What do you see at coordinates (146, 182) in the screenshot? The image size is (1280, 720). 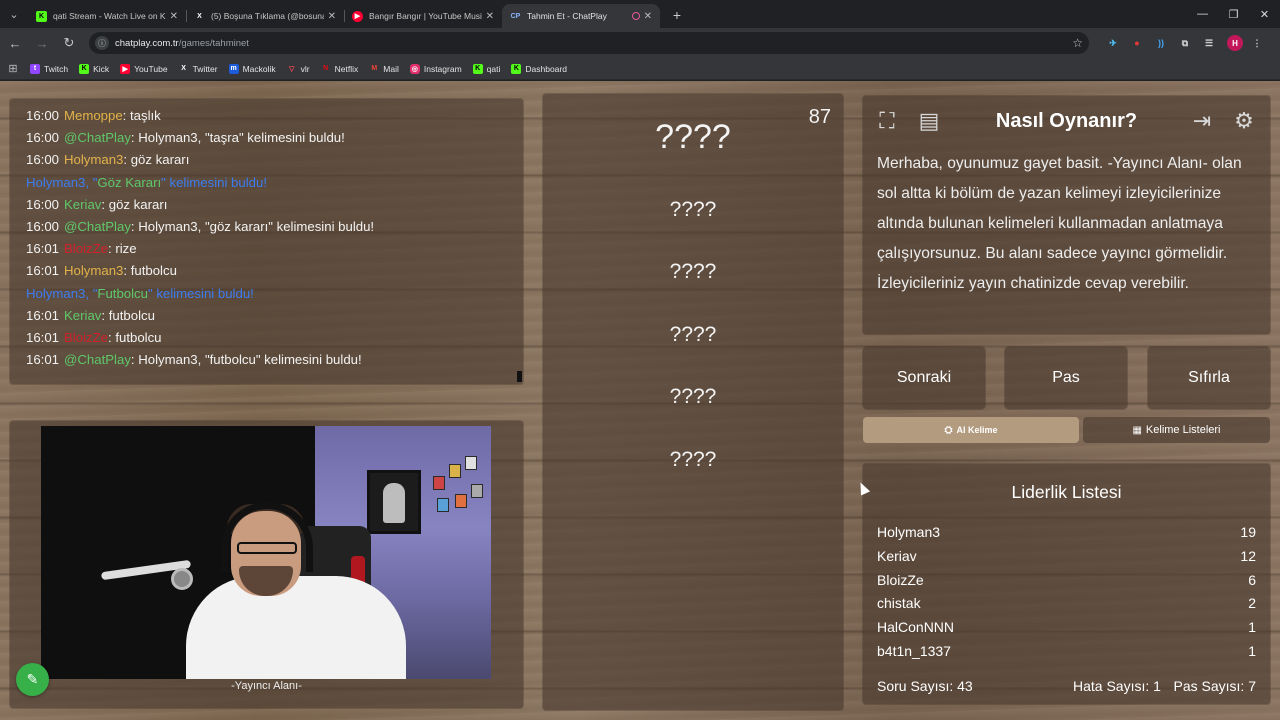 I see `chat-system-message: Holyman3, "Göz Kararı" kelimesini buldu!` at bounding box center [146, 182].